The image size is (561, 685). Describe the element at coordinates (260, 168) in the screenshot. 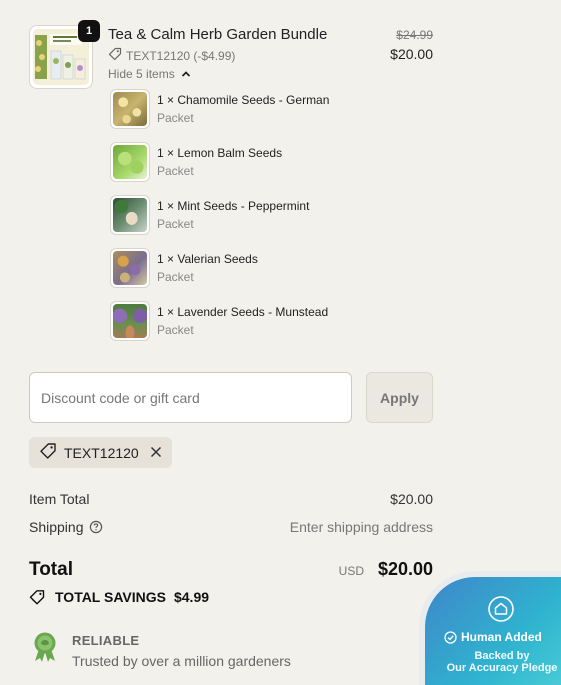

I see `list-item: 1 × Lemon Balm Seeds Packet` at that location.